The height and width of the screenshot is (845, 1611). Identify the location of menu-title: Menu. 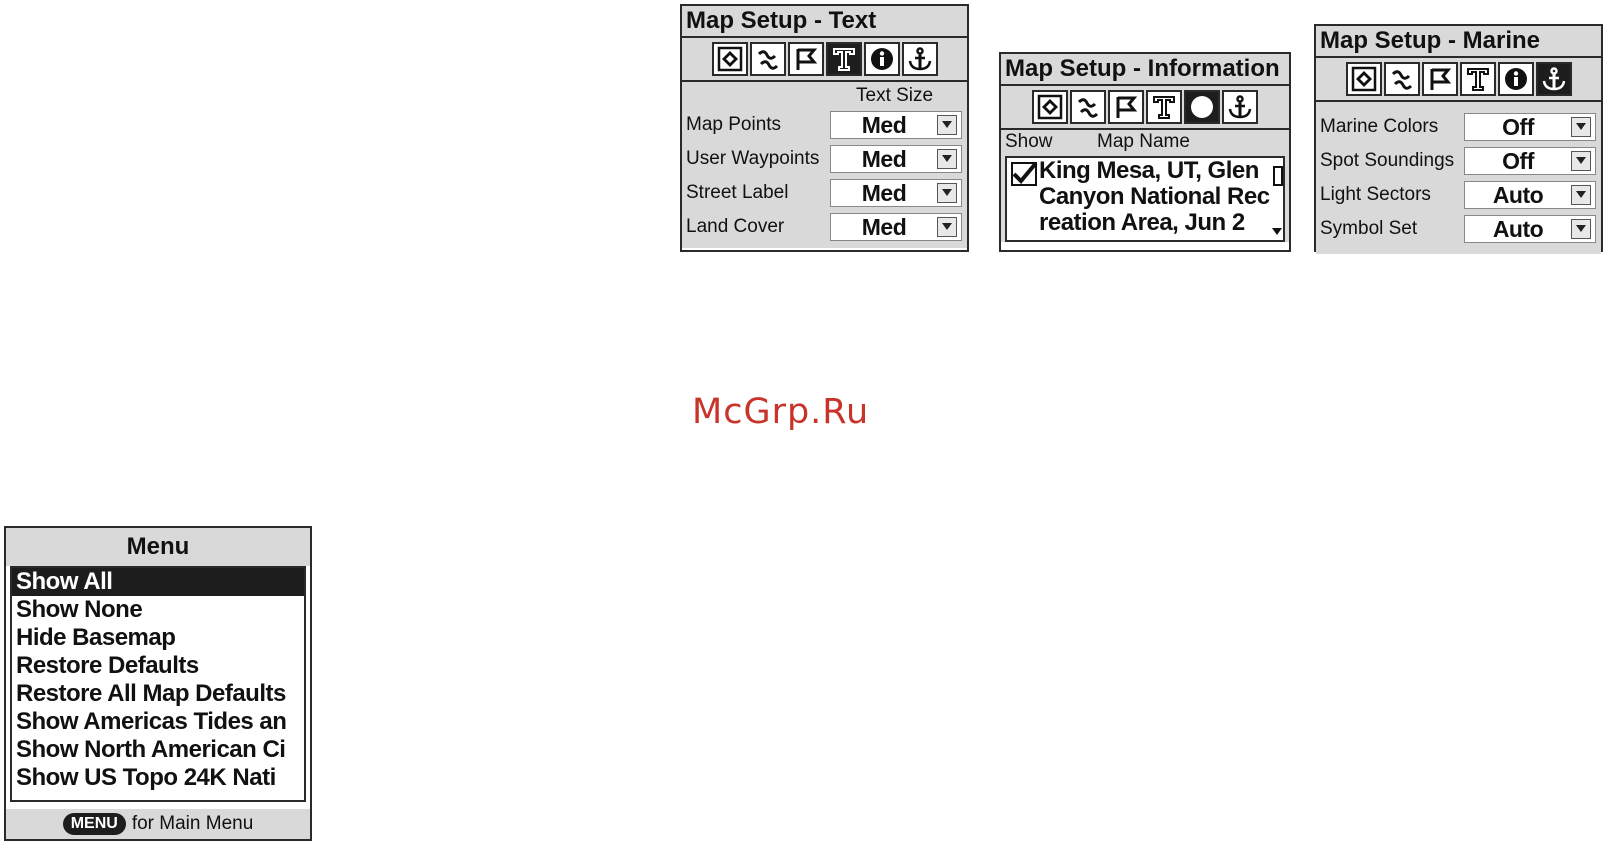
(158, 547).